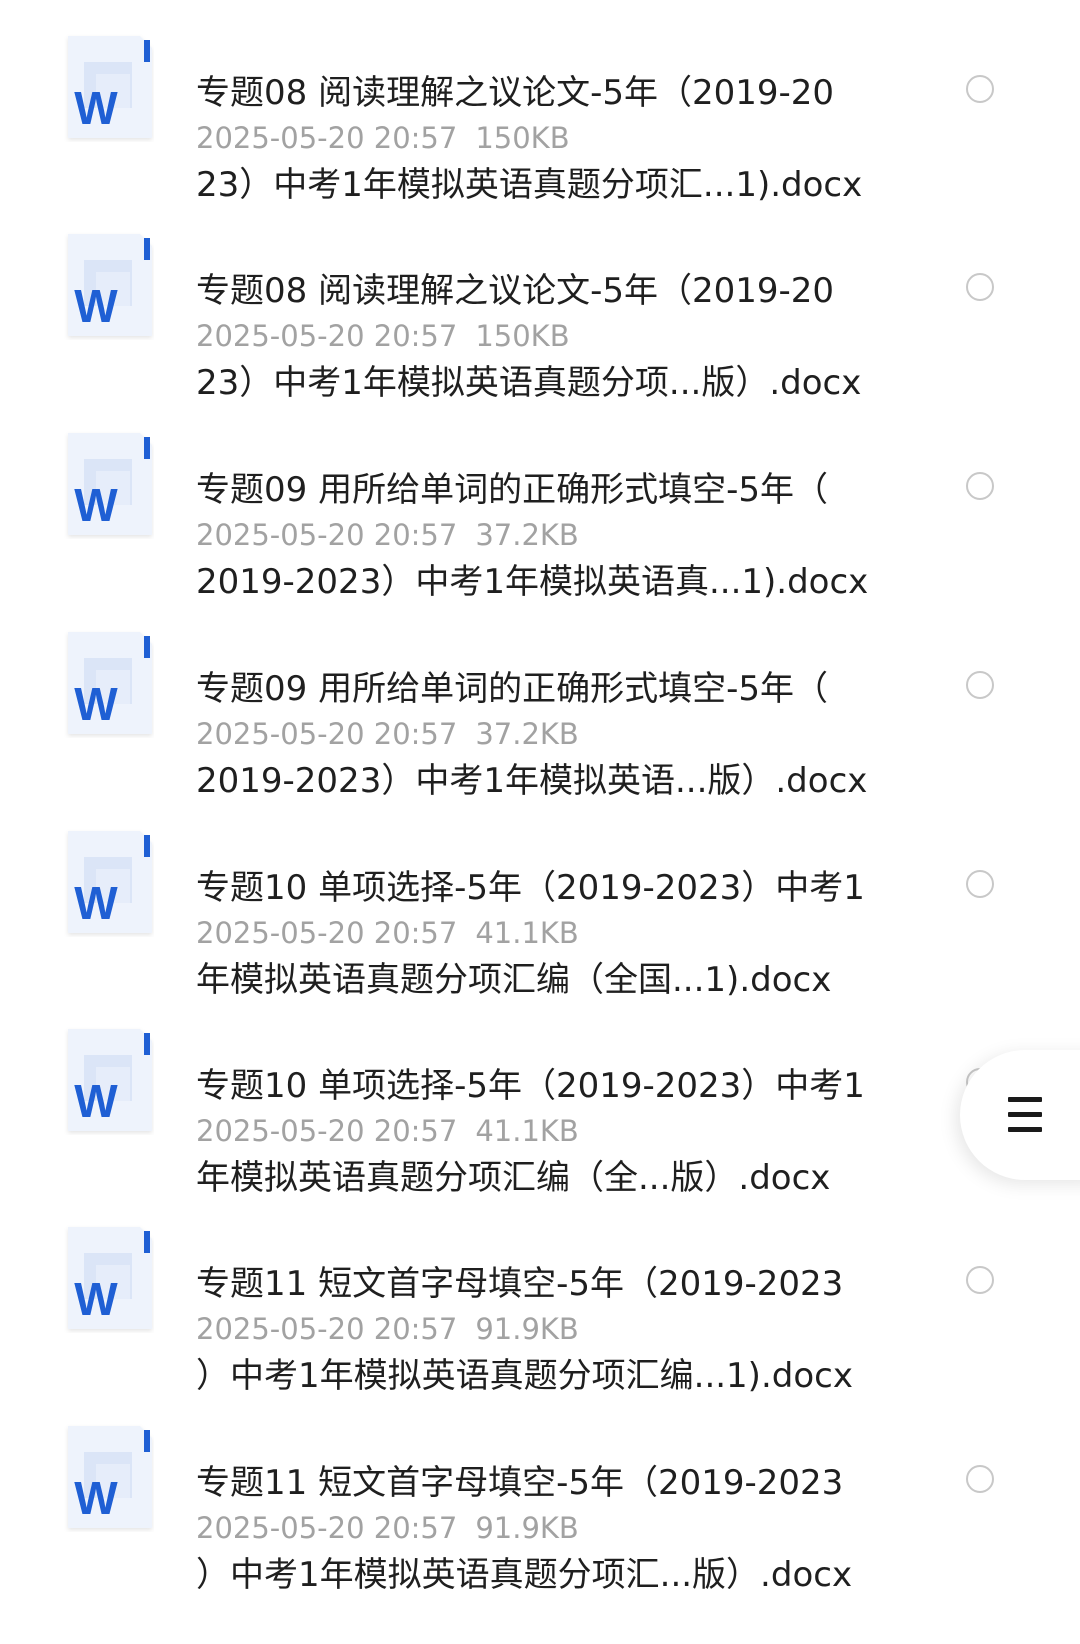 The width and height of the screenshot is (1080, 1644). I want to click on floating-menu-button, so click(1020, 1115).